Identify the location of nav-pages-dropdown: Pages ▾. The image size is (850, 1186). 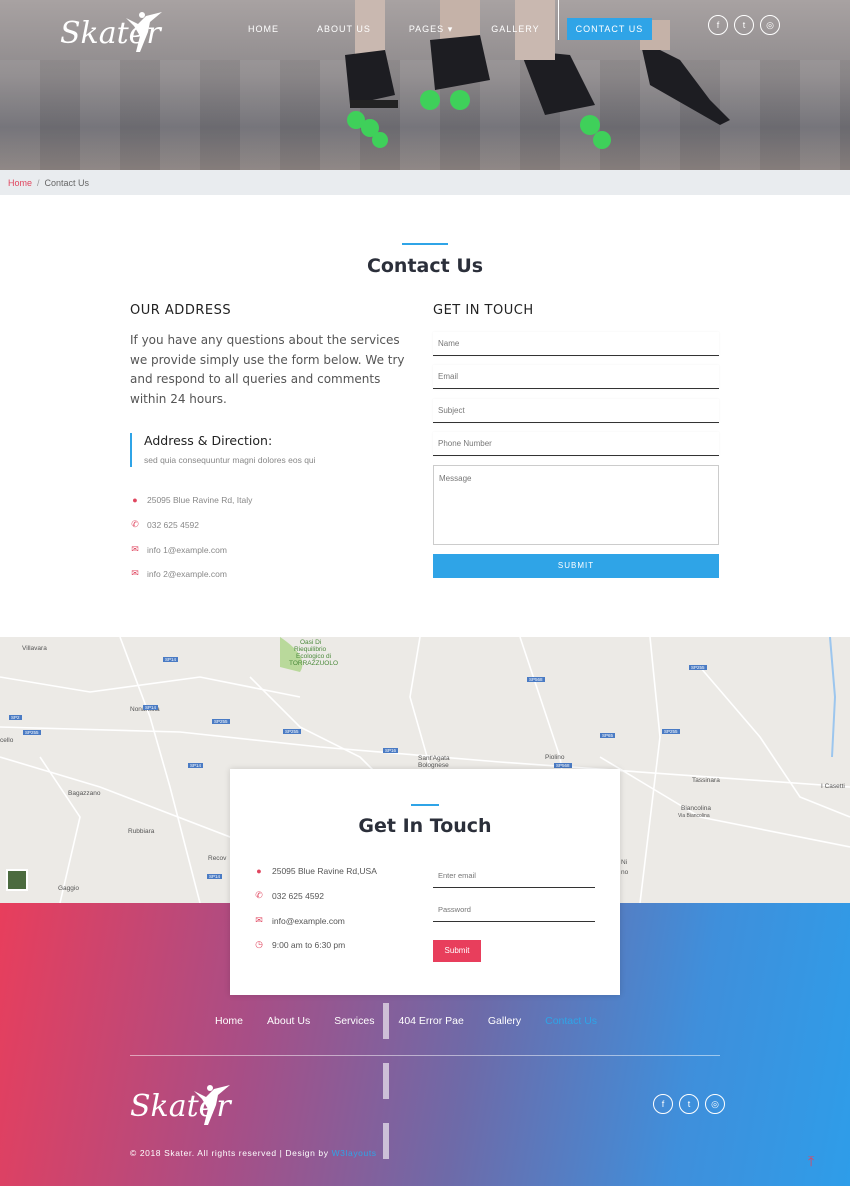
(431, 29).